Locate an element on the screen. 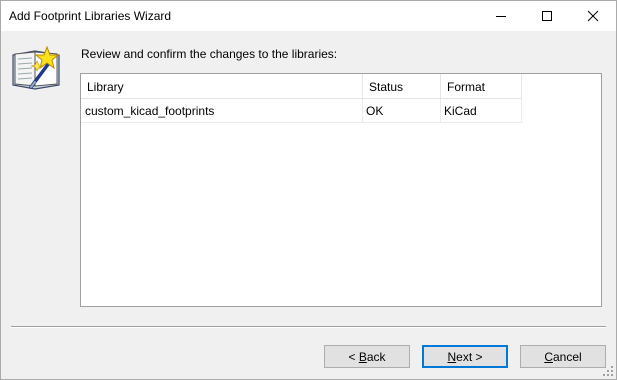  table-row: custom_kicad_footprints OK KiCad is located at coordinates (301, 111).